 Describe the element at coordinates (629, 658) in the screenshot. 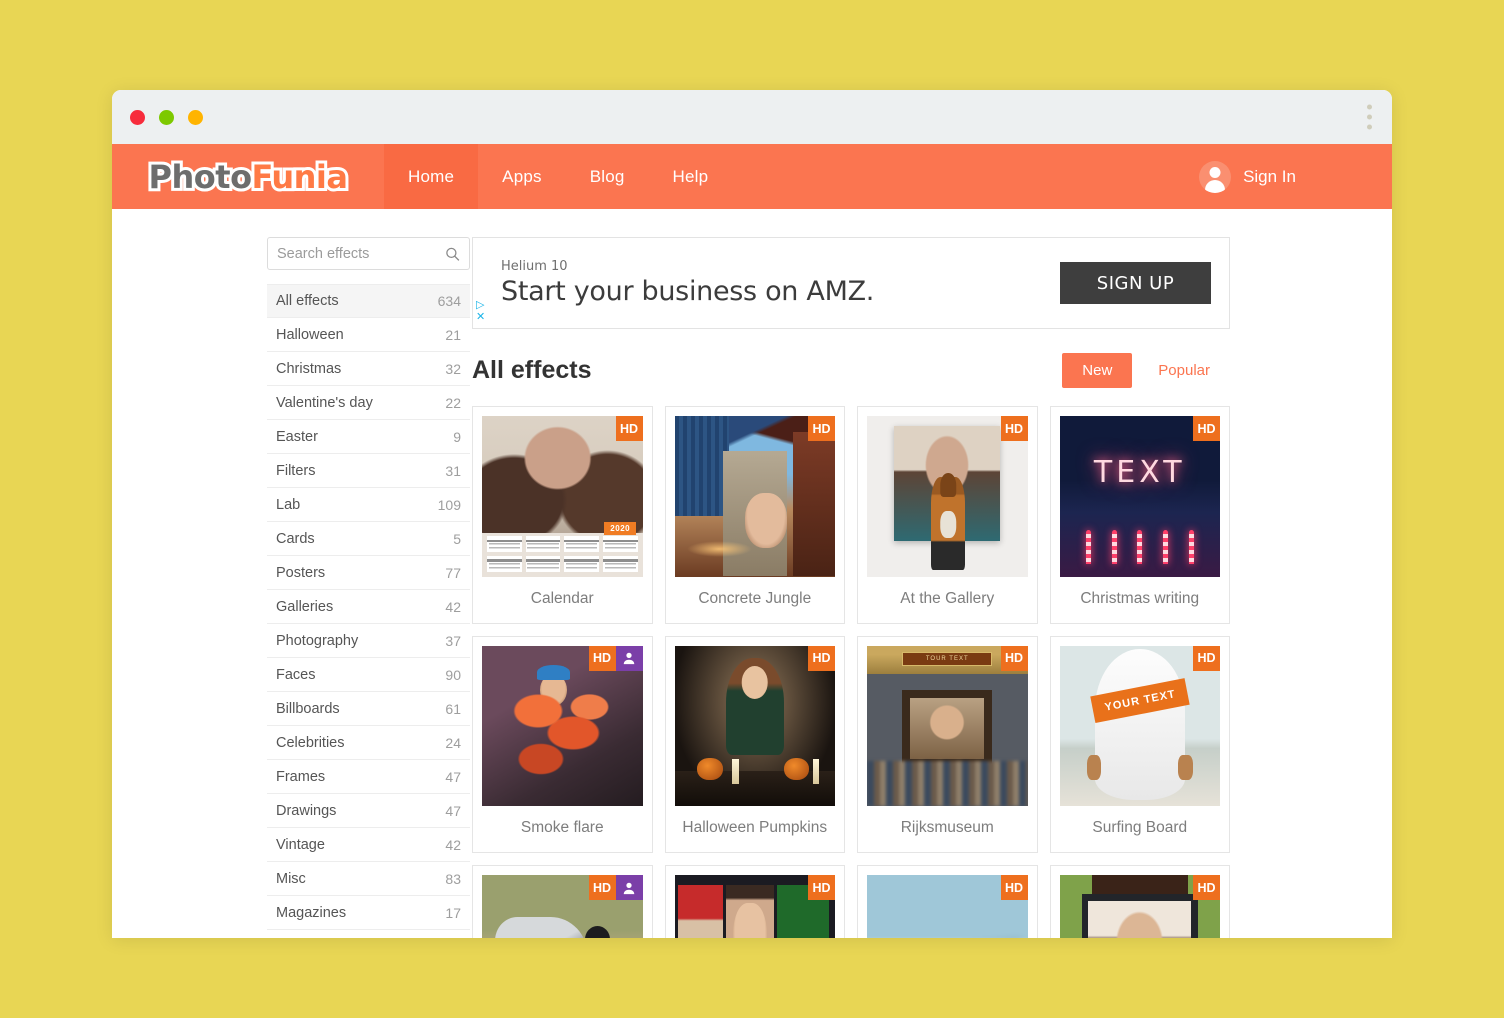

I see `person-badge-icon` at that location.